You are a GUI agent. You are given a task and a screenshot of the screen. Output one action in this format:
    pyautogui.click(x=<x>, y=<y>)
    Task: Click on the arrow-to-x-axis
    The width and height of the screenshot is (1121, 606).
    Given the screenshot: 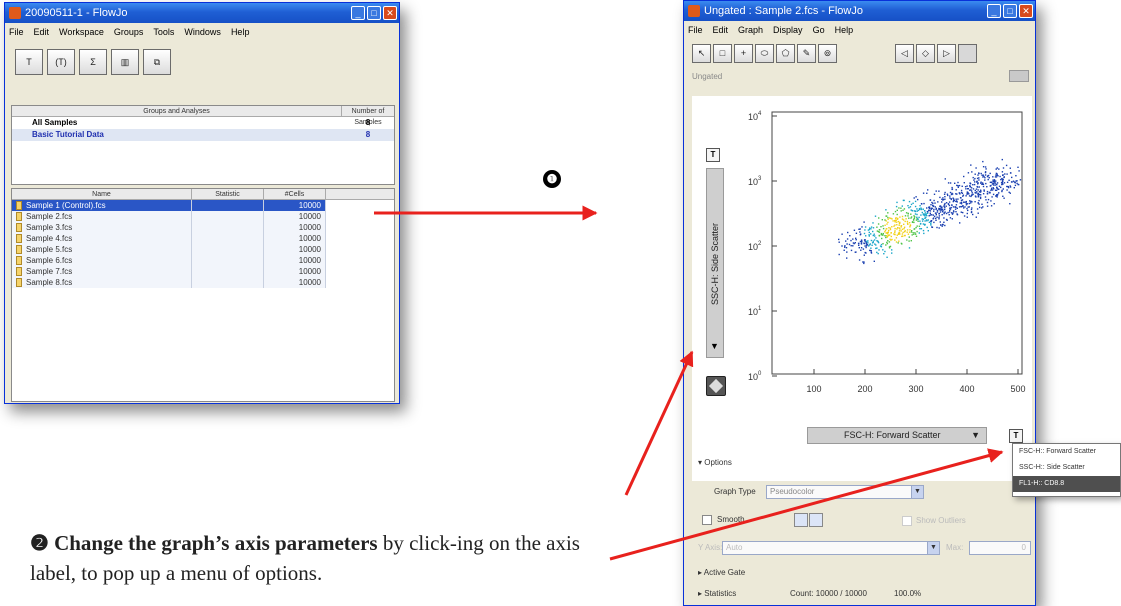 What is the action you would take?
    pyautogui.click(x=806, y=504)
    